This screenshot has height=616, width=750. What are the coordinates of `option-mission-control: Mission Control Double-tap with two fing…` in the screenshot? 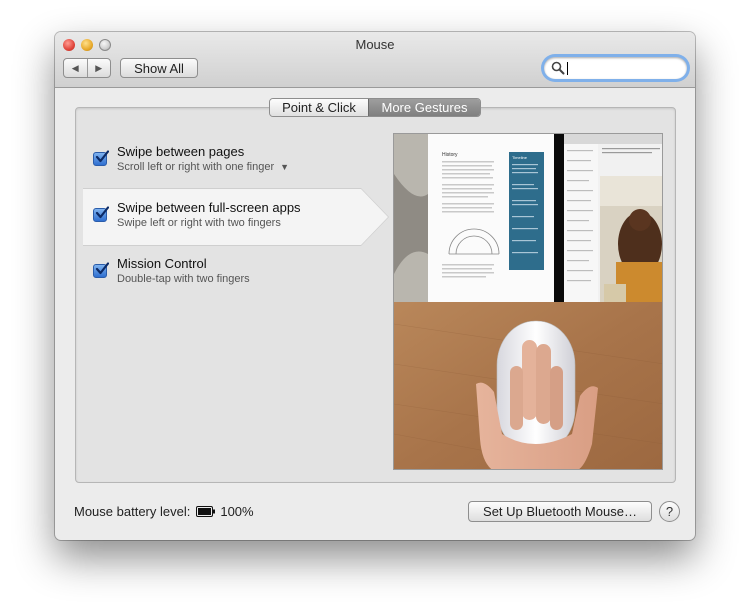 It's located at (233, 274).